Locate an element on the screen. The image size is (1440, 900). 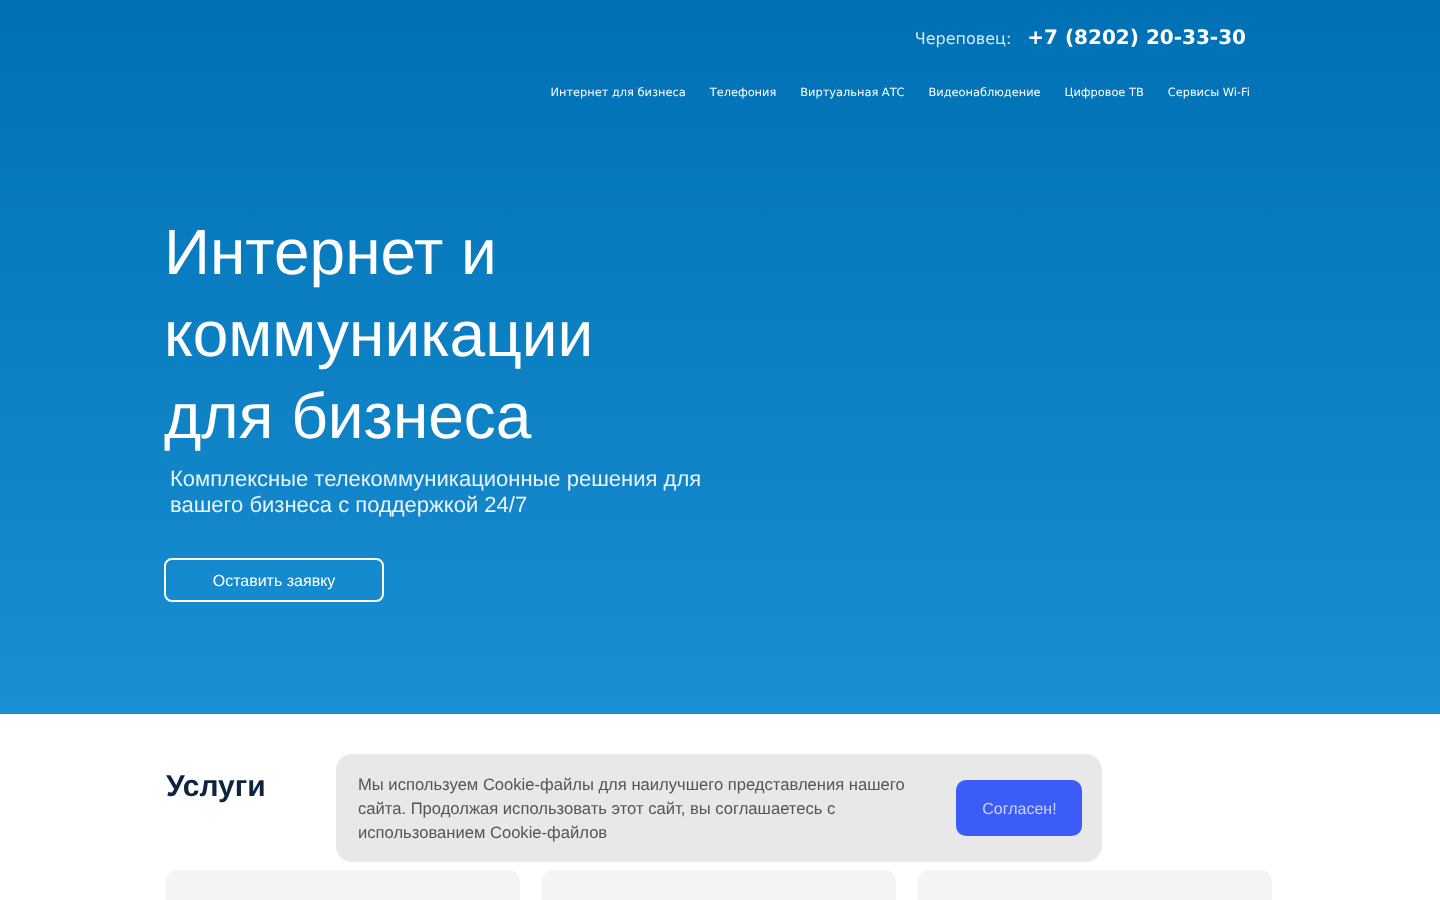
city-label: Череповец: is located at coordinates (963, 39).